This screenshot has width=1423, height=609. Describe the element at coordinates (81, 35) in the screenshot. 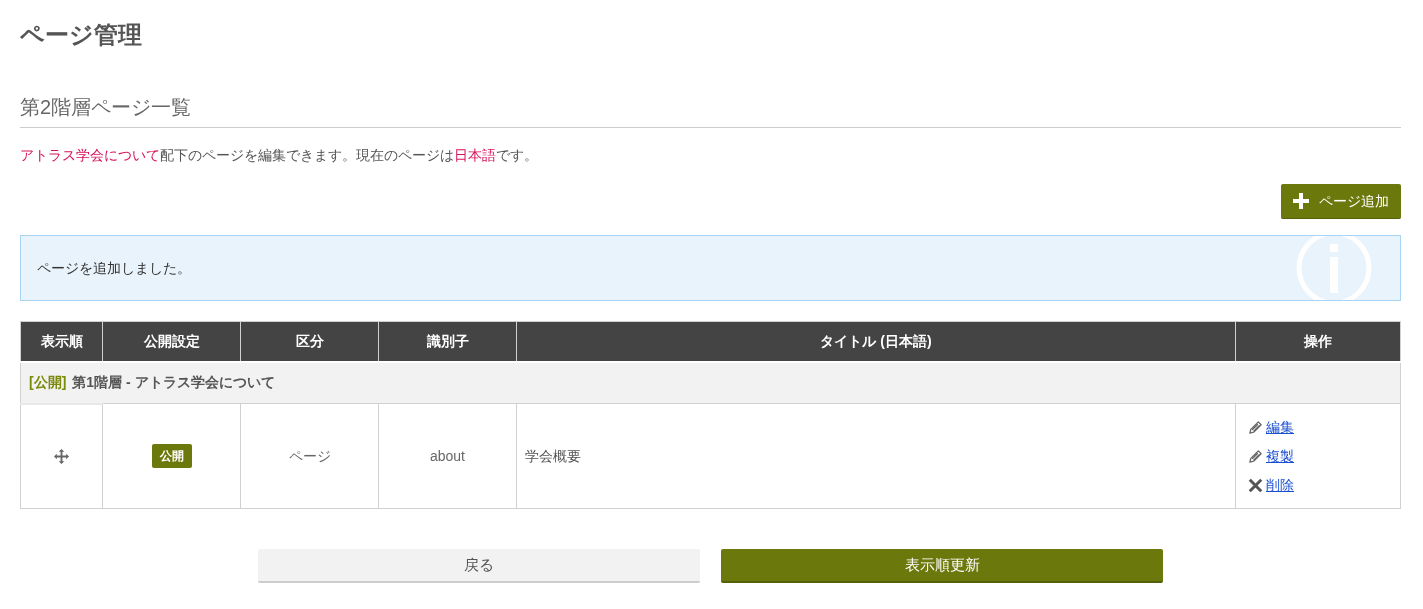

I see `page-title: ページ管理` at that location.